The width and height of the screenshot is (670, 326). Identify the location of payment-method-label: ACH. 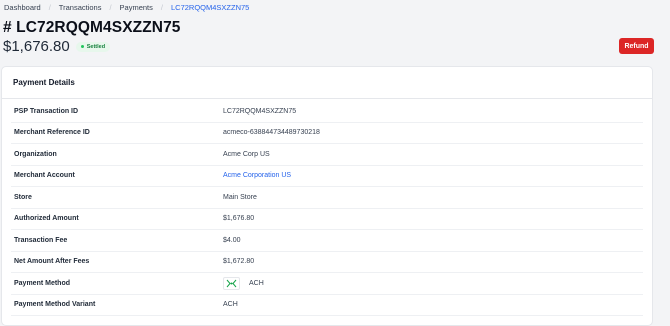
(256, 283).